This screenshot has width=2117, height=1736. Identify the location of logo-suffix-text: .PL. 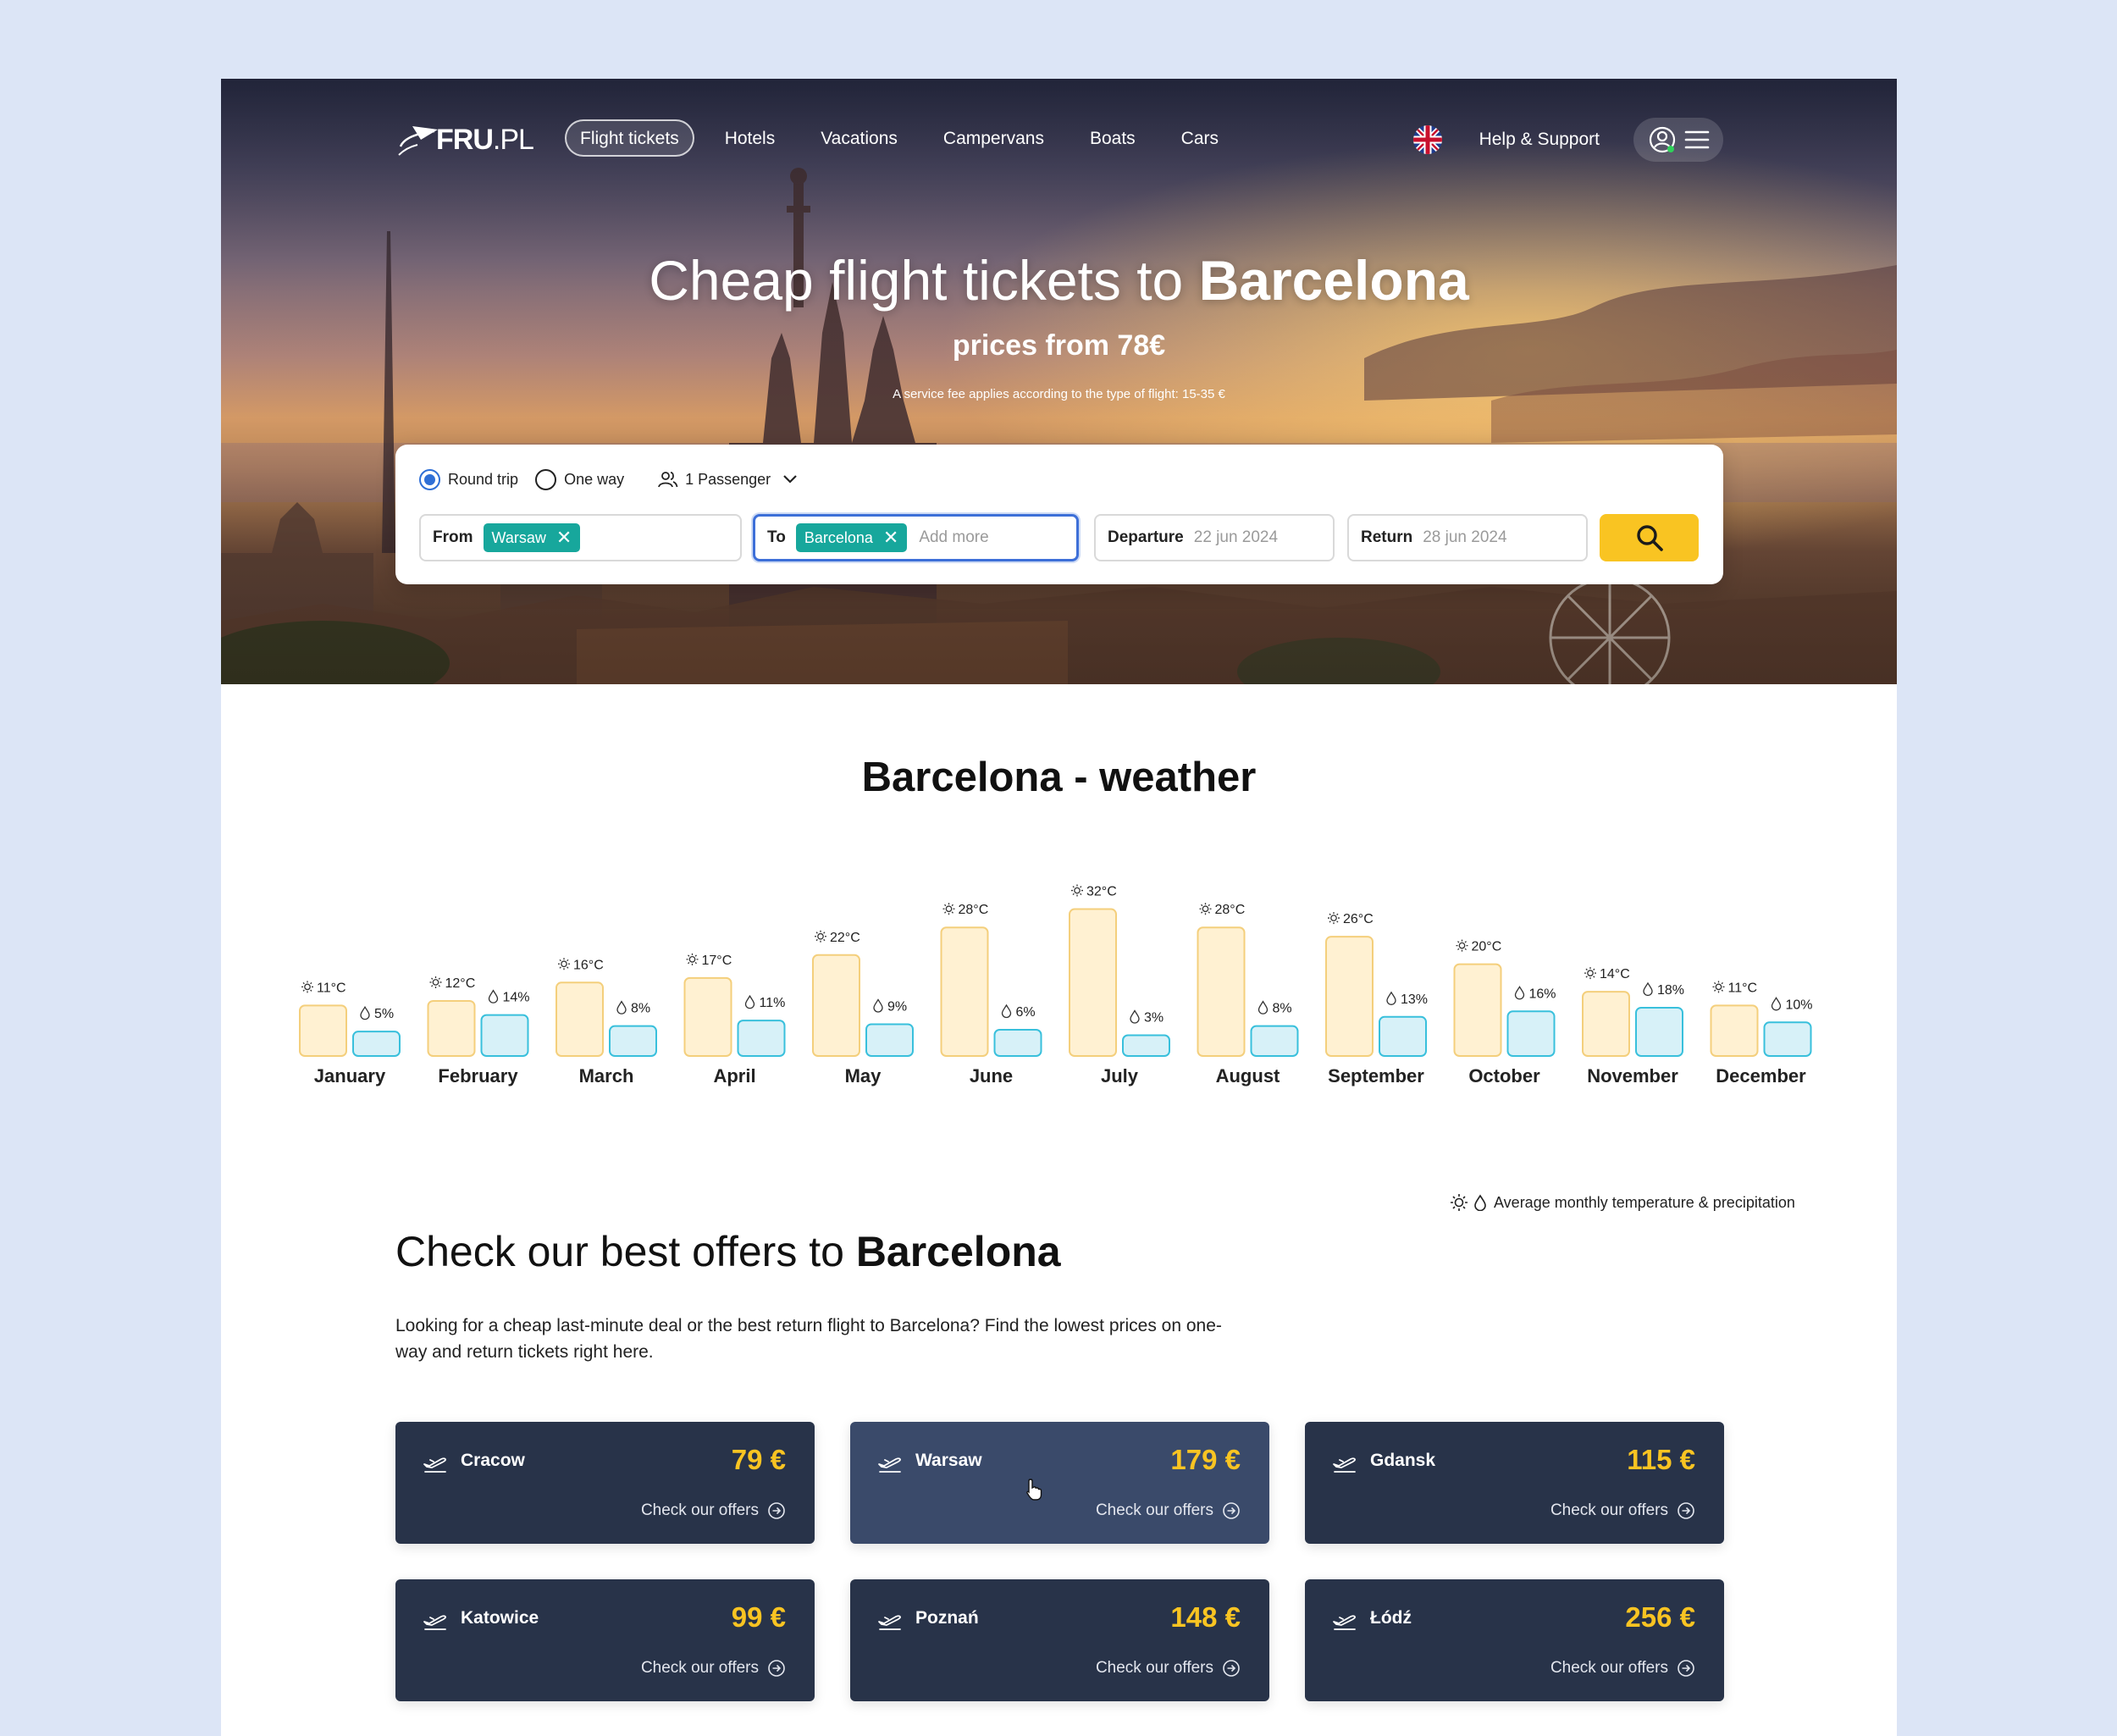
(513, 139).